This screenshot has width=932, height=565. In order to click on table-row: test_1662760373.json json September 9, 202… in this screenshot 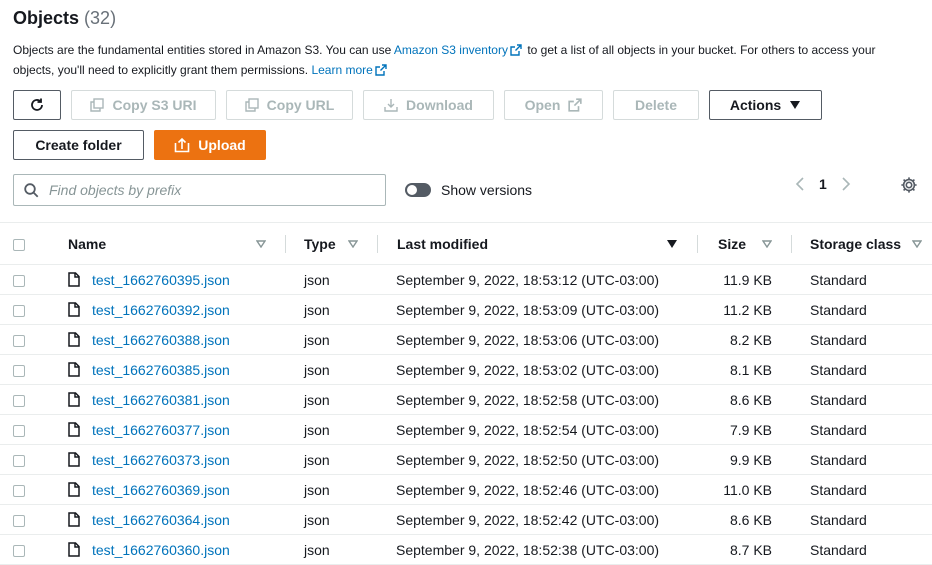, I will do `click(466, 459)`.